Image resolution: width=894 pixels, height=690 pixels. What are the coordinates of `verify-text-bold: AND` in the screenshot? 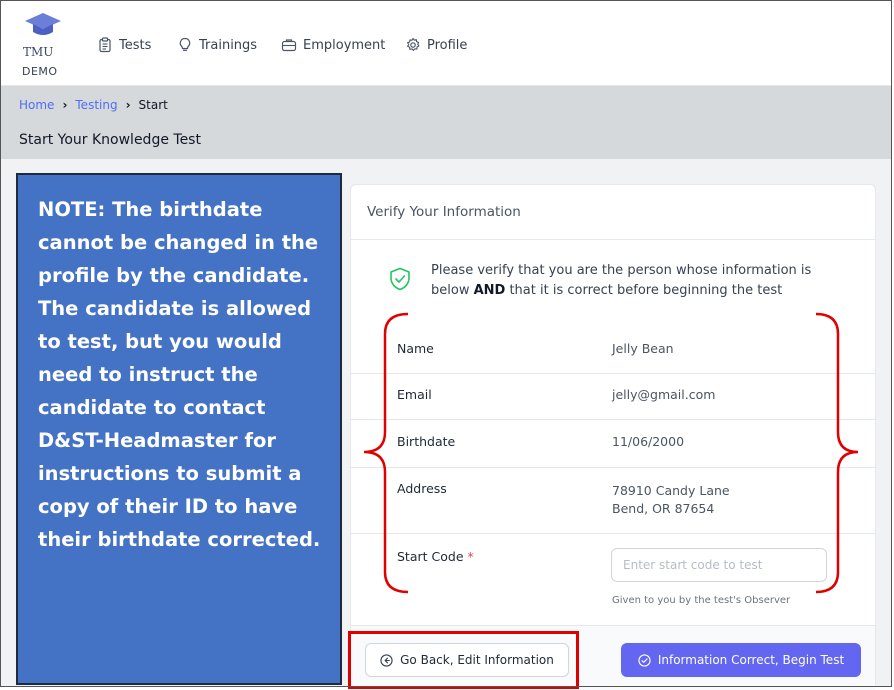 It's located at (489, 290).